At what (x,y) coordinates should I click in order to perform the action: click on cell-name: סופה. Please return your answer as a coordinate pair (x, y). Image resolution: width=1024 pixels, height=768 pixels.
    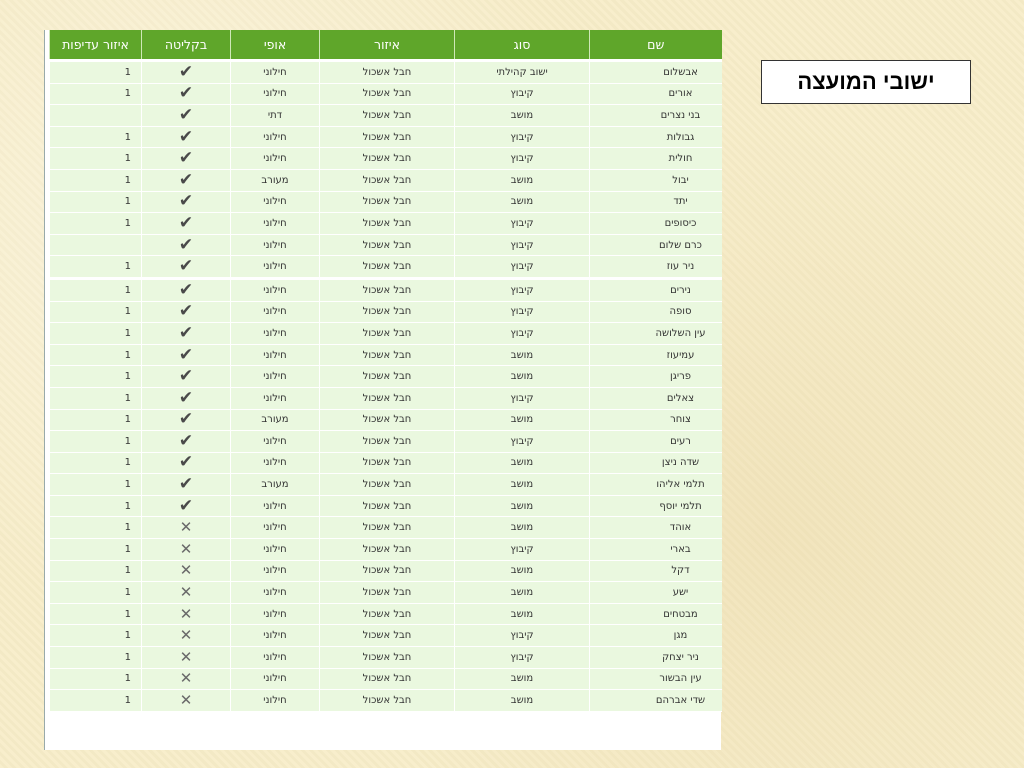
    Looking at the image, I should click on (655, 312).